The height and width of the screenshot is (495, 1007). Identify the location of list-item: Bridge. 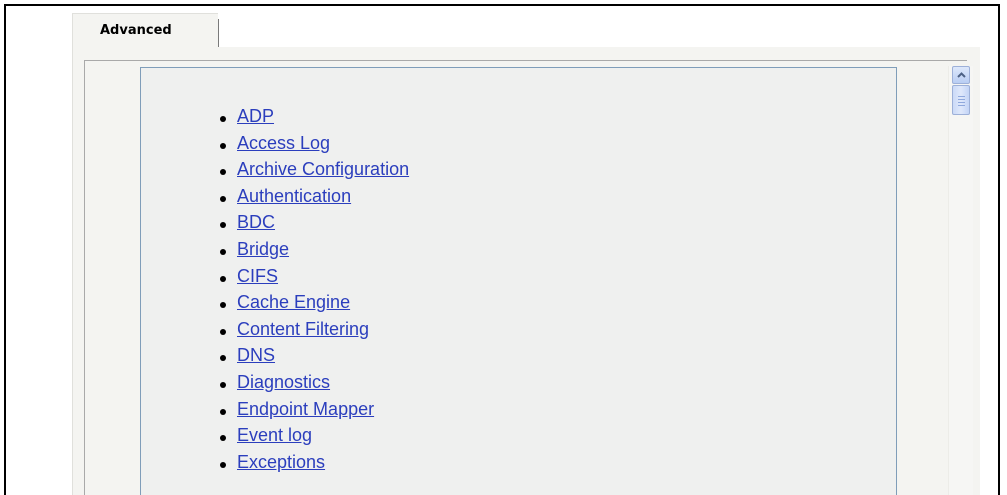
(314, 252).